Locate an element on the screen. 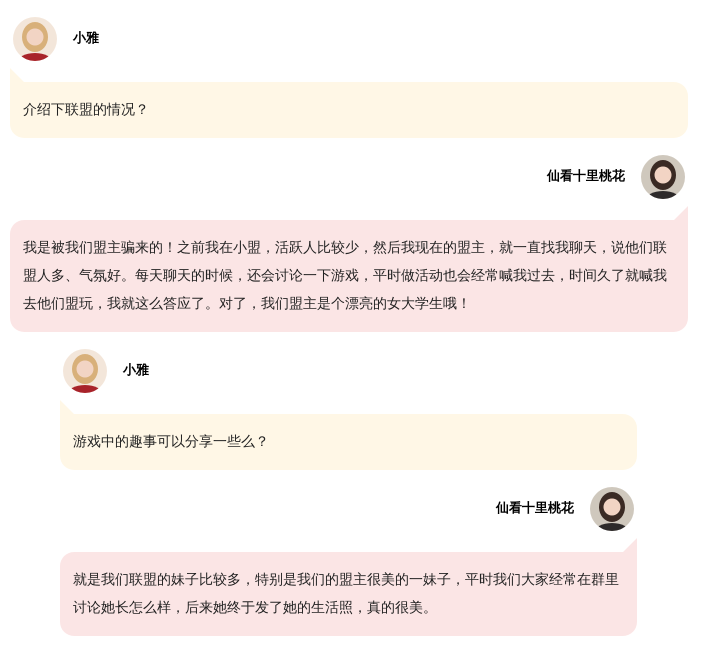  message-bubble: 游戏中的趣事可以分享一些么？ is located at coordinates (348, 442).